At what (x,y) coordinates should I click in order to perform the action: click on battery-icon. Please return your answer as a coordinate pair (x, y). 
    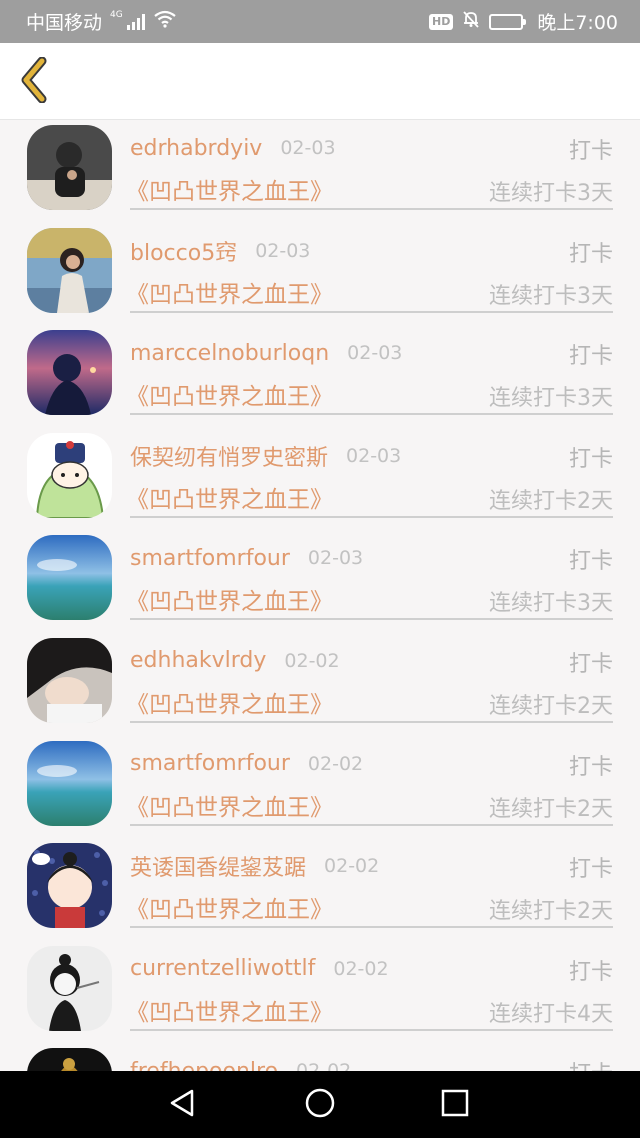
    Looking at the image, I should click on (508, 21).